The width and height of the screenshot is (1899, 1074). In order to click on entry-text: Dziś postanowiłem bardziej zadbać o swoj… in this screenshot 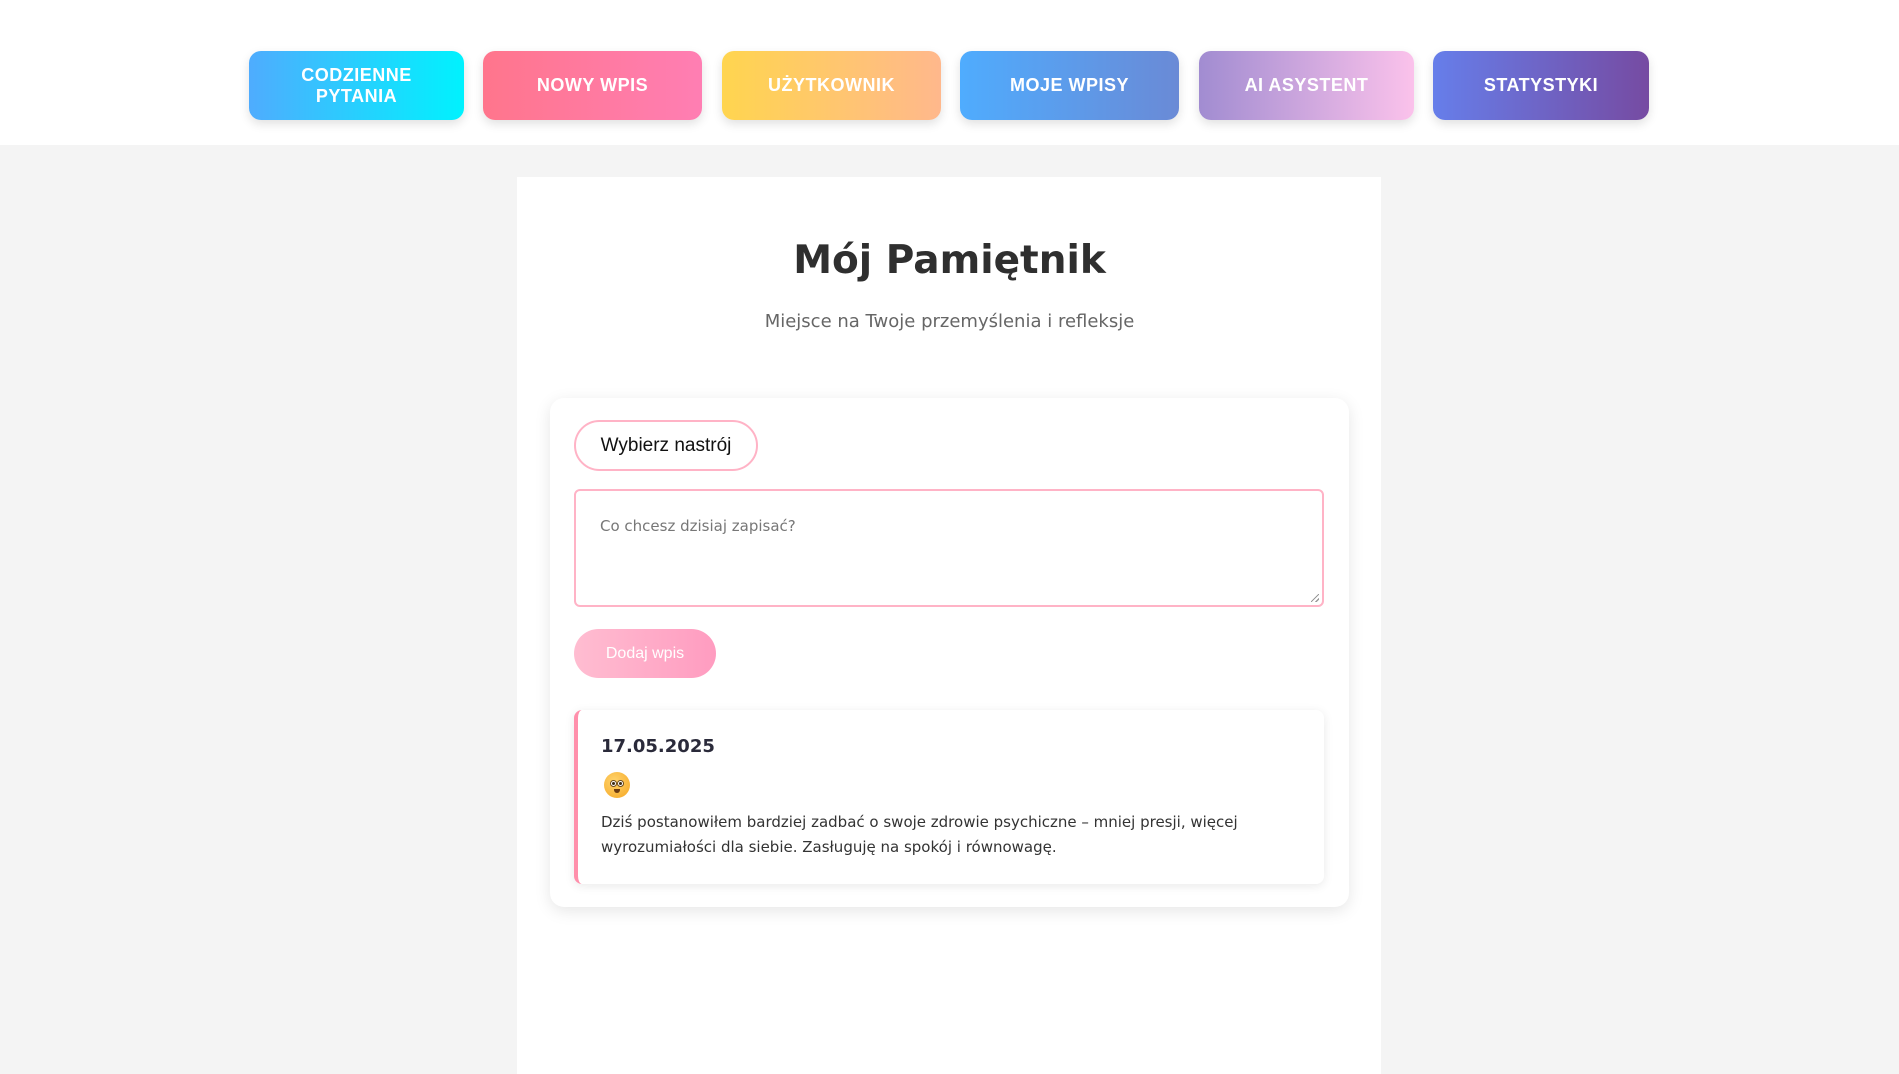, I will do `click(919, 834)`.